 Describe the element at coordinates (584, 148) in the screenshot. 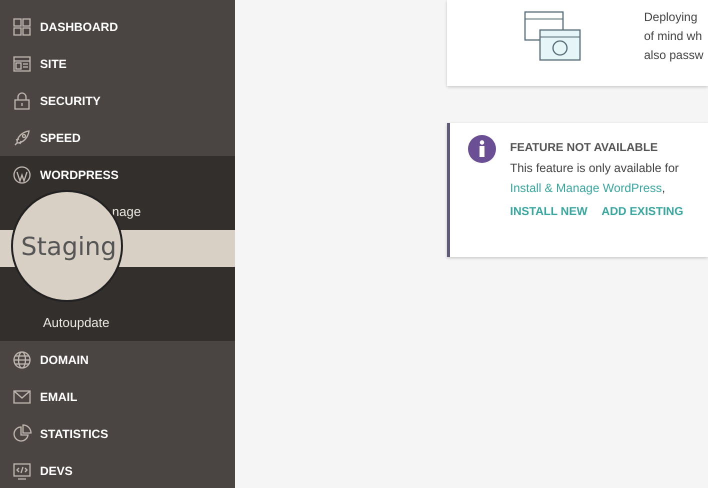

I see `notice-title: FEATURE NOT AVAILABLE` at that location.